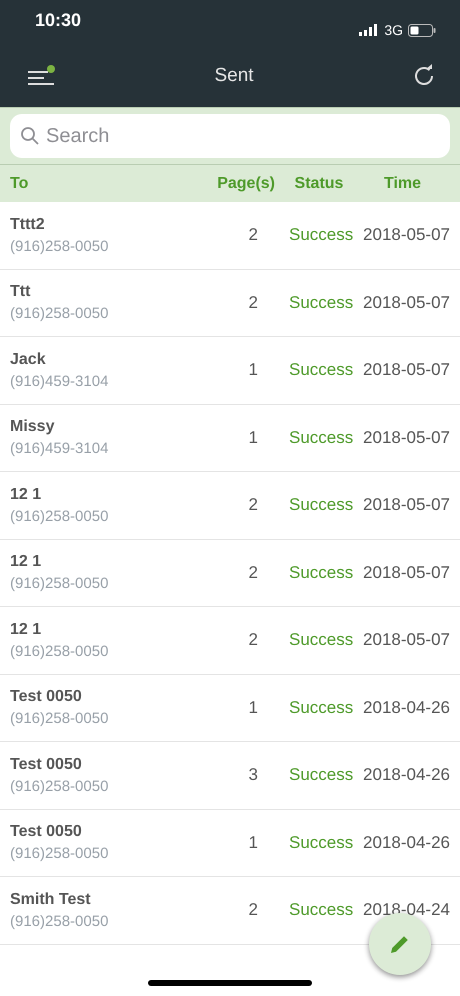  I want to click on recipient-name: Jack, so click(28, 359).